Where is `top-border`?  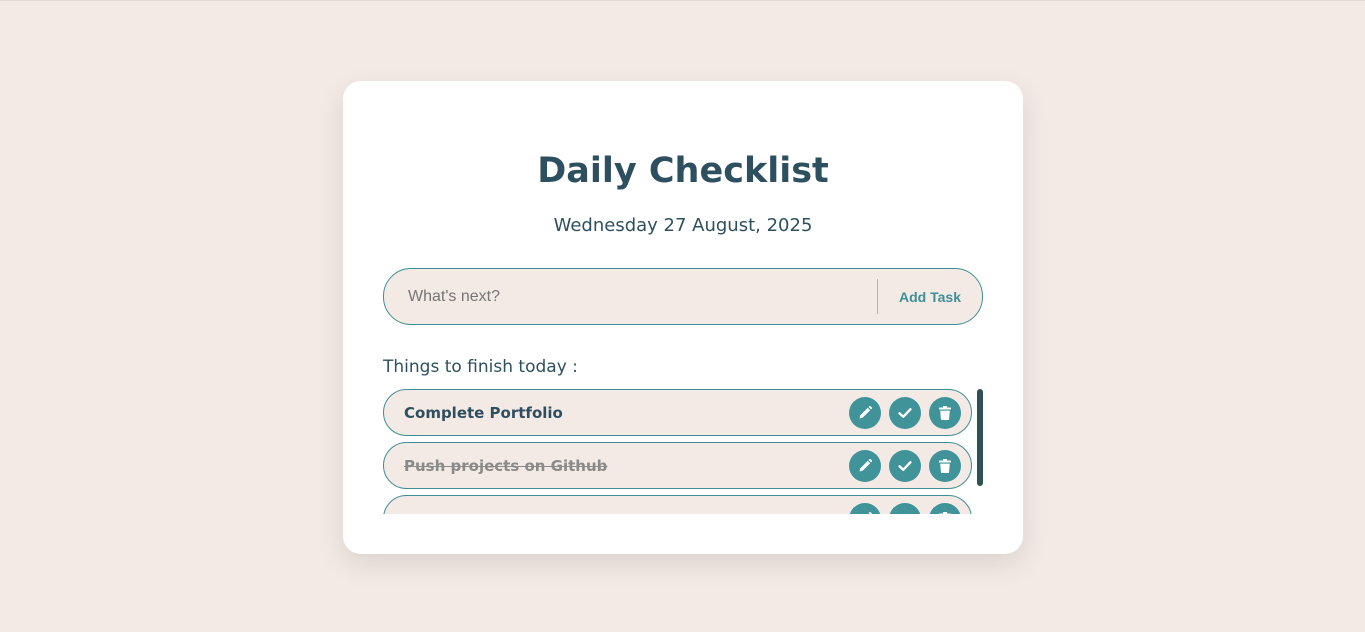
top-border is located at coordinates (682, 0).